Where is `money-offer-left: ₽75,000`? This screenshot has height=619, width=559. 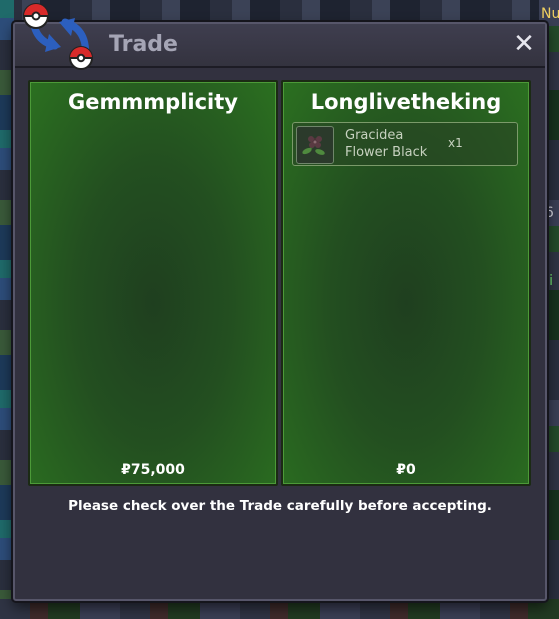
money-offer-left: ₽75,000 is located at coordinates (153, 470).